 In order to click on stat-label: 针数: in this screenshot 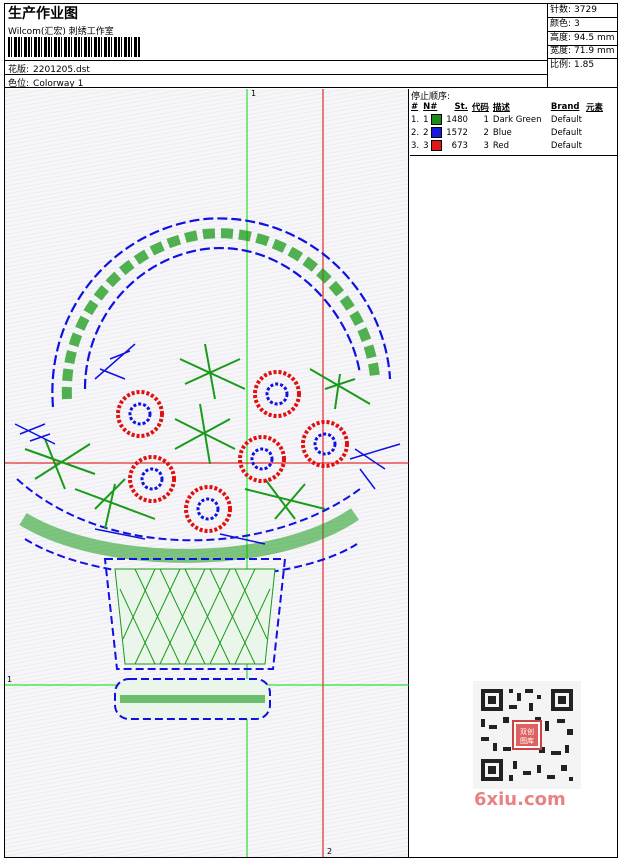, I will do `click(561, 10)`.